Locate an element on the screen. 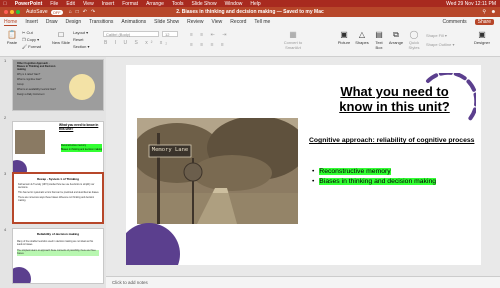  font-family-select: Calibri (Body) is located at coordinates (131, 34).